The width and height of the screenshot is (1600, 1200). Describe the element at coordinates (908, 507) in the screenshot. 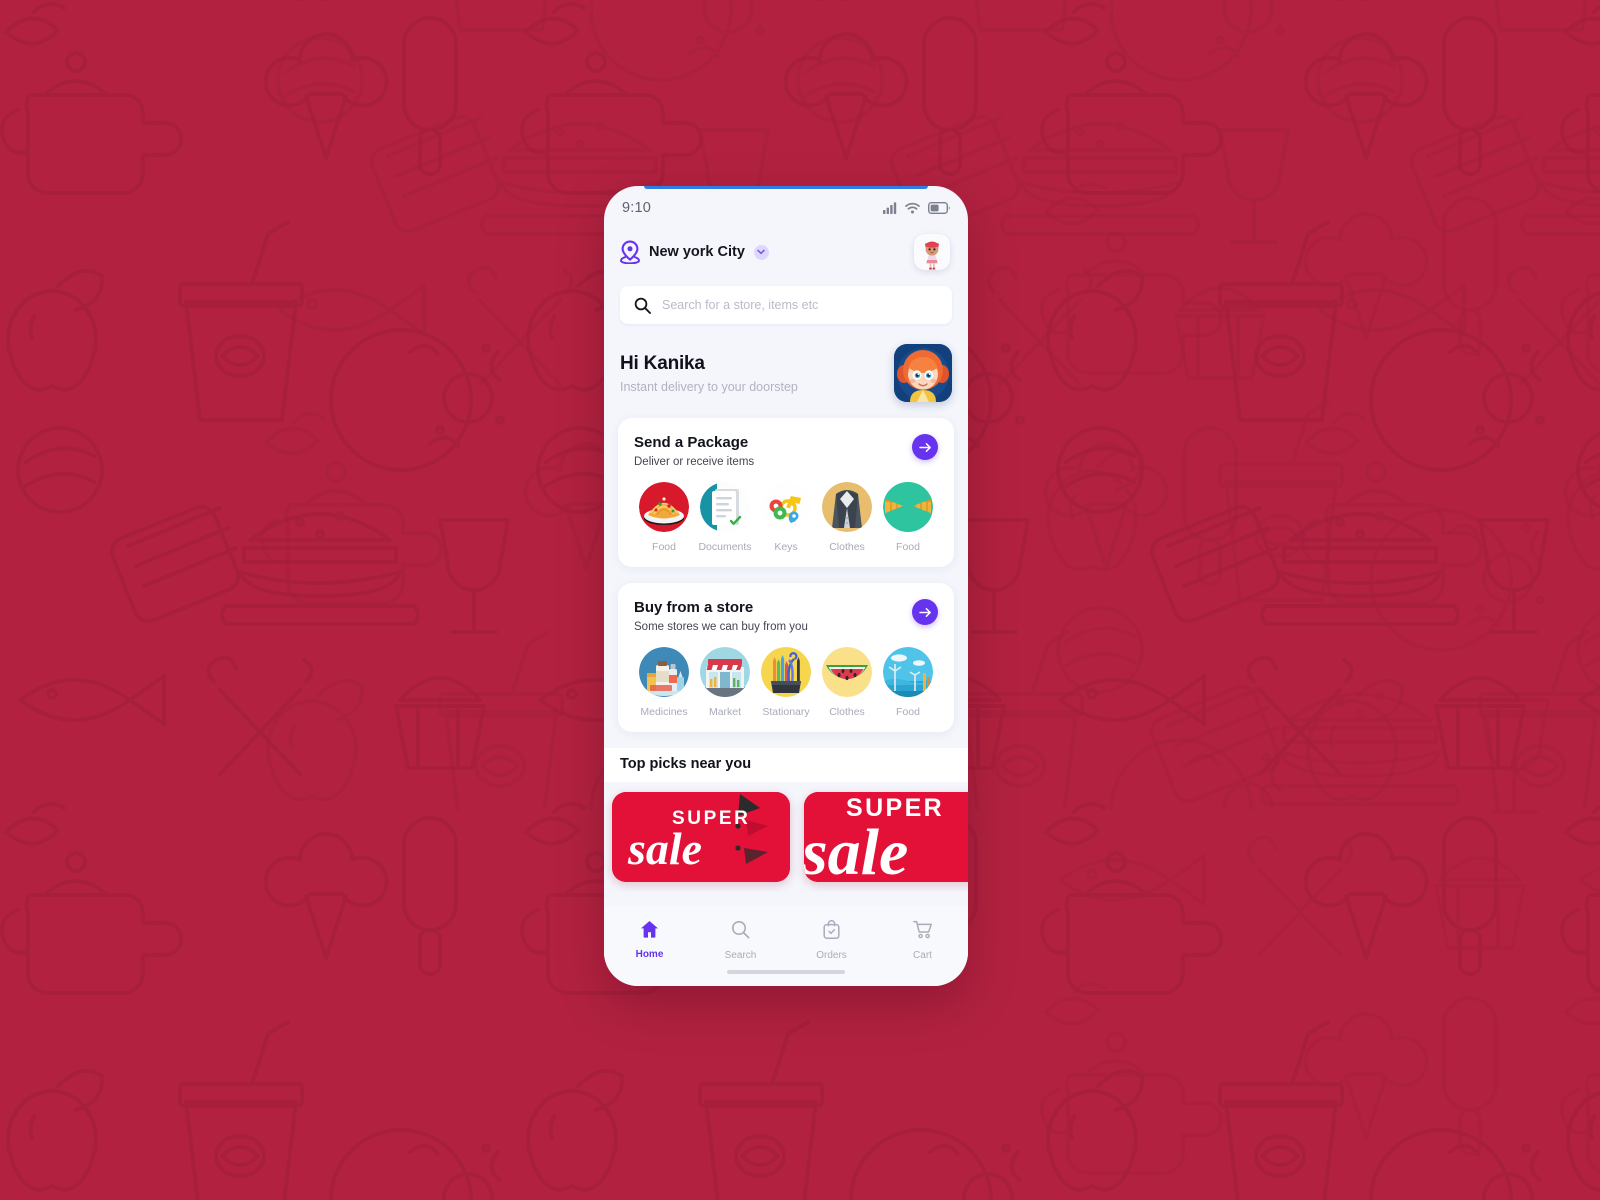

I see `green-food-icon` at that location.